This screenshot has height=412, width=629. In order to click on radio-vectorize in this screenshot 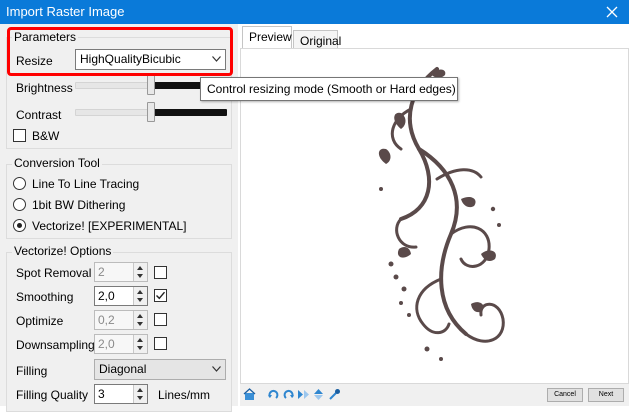, I will do `click(19, 225)`.